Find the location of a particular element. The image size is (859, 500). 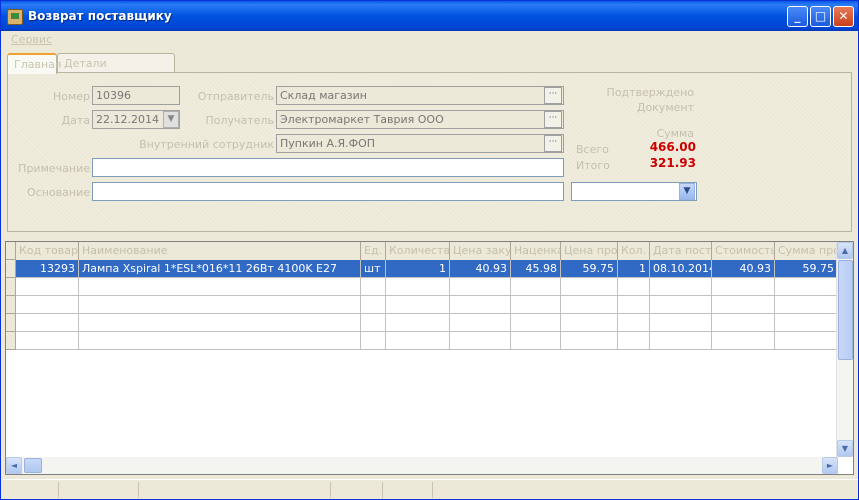

col-header-name: Наименование is located at coordinates (220, 251).